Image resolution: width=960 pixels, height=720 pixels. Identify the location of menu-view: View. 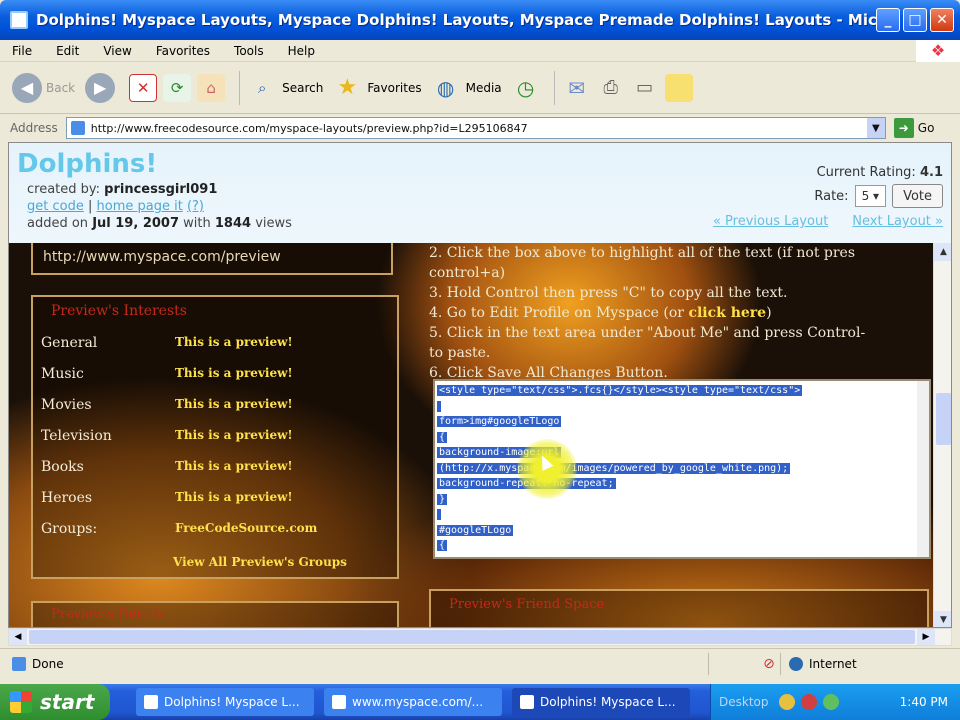
(117, 51).